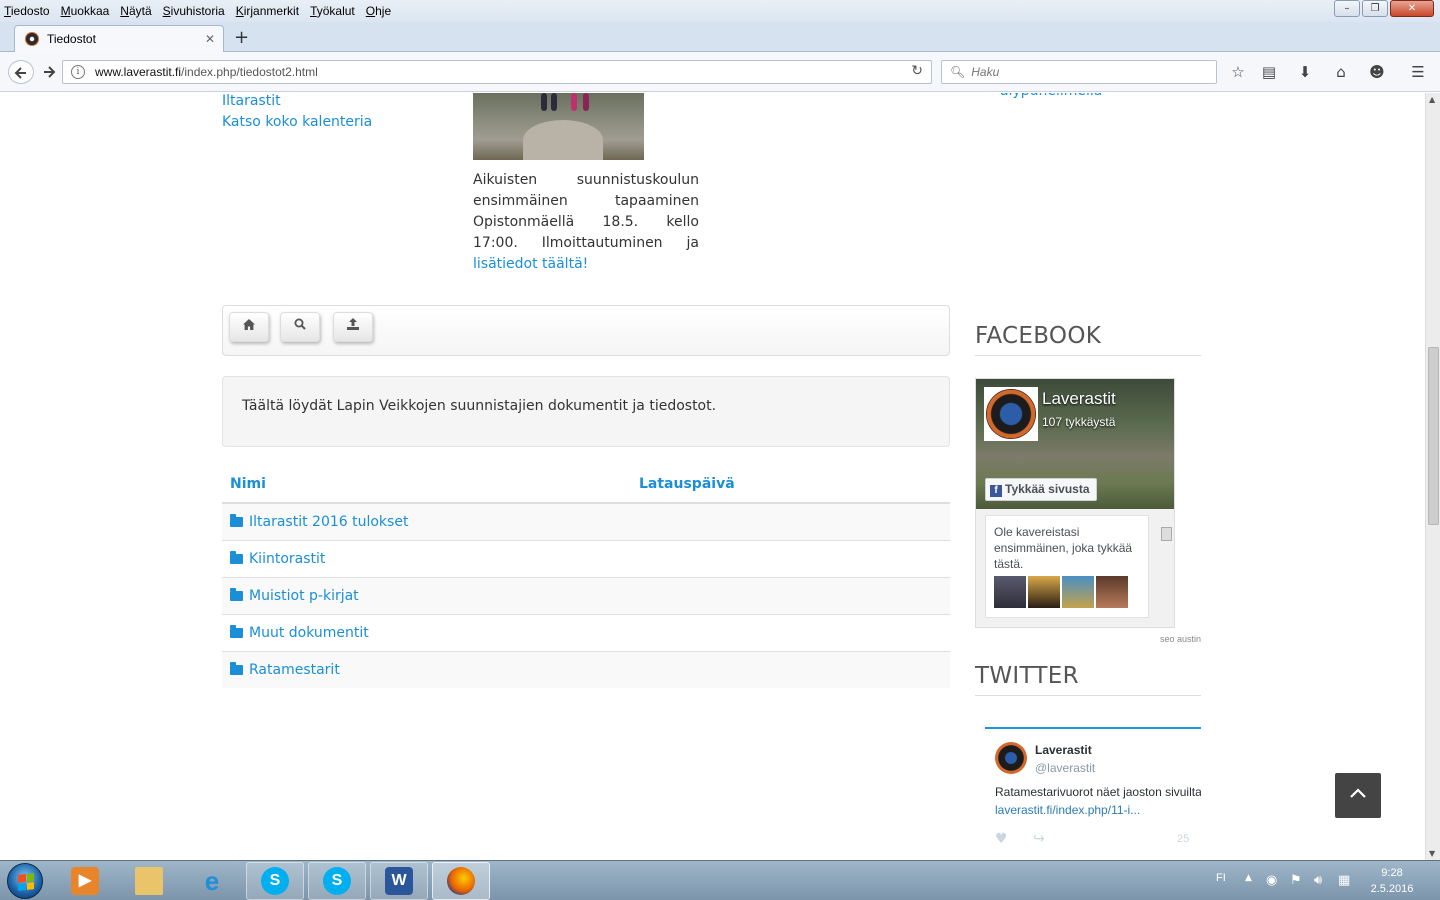  What do you see at coordinates (1238, 72) in the screenshot?
I see `bookmark-star-icon: ☆` at bounding box center [1238, 72].